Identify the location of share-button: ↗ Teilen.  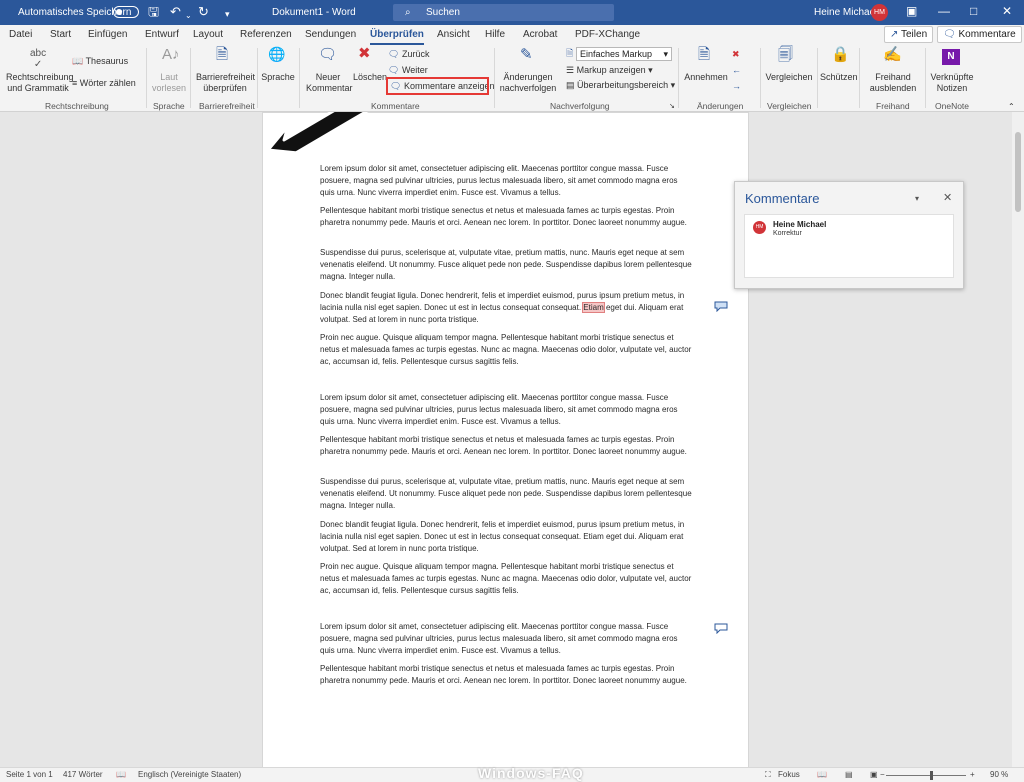
(909, 34).